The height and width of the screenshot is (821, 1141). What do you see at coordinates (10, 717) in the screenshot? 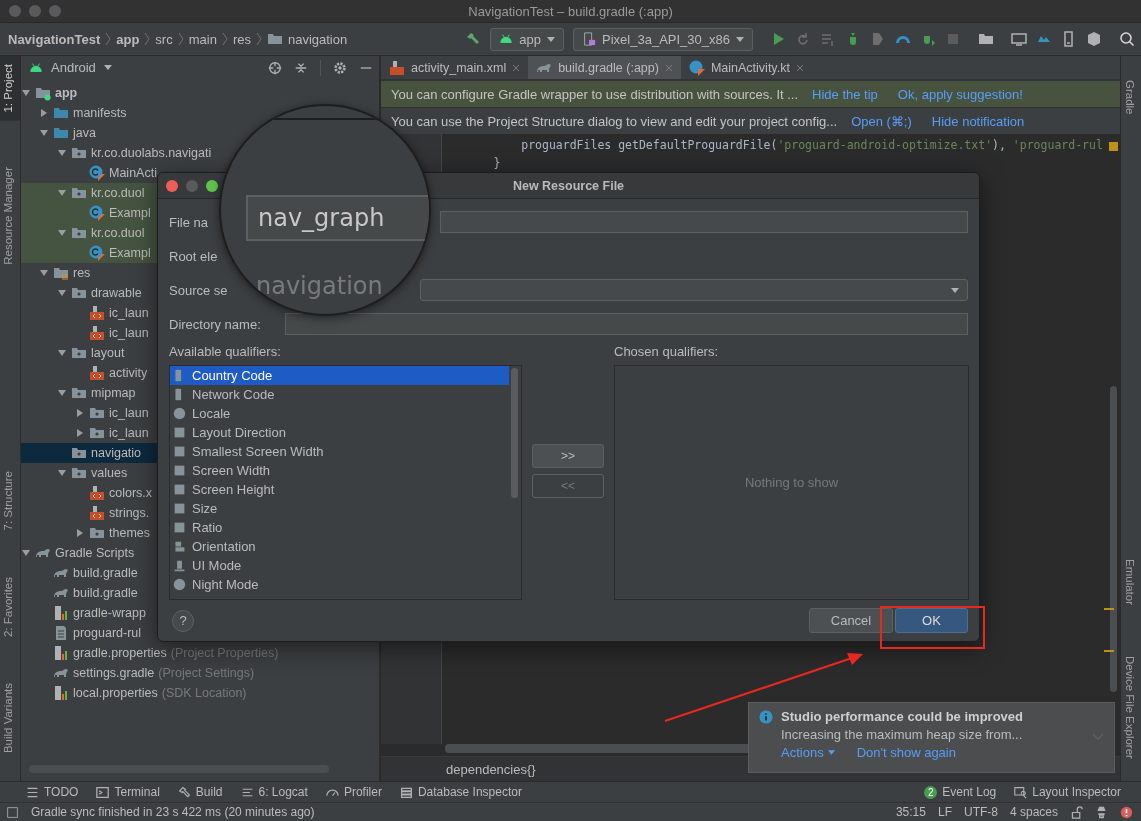
I see `tool-window-tab: Build Variants` at bounding box center [10, 717].